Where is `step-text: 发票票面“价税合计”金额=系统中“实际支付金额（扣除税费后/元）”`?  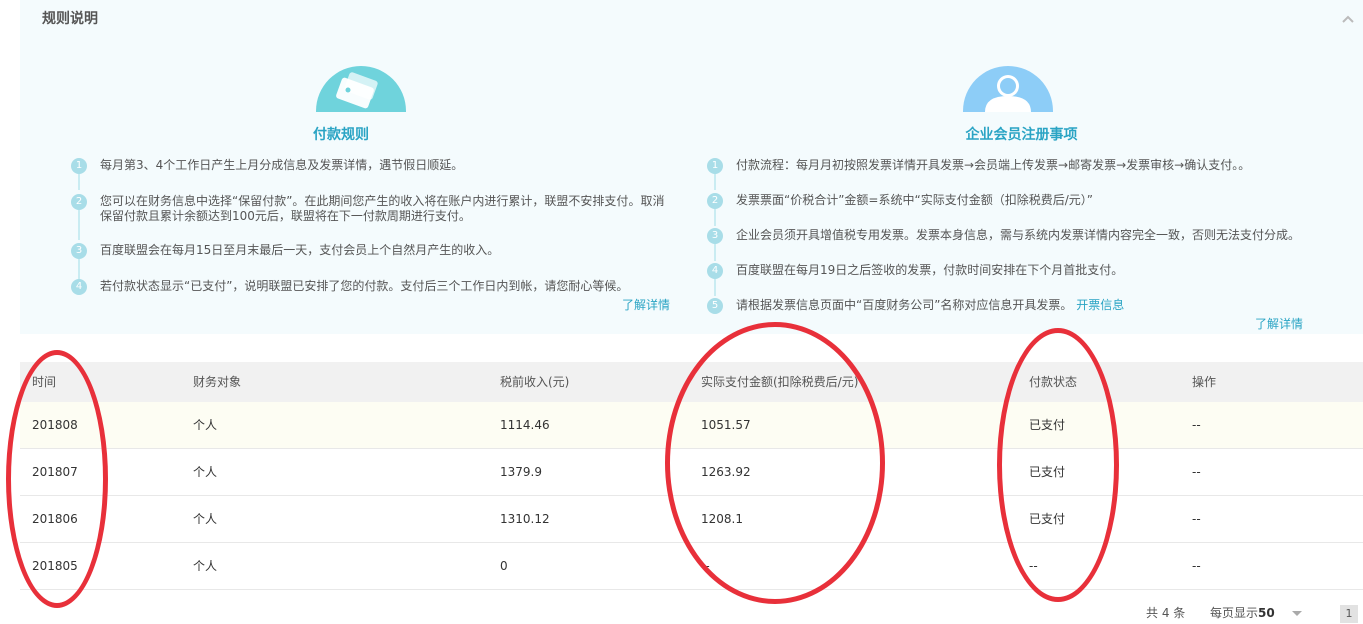 step-text: 发票票面“价税合计”金额=系统中“实际支付金额（扣除税费后/元）” is located at coordinates (914, 200).